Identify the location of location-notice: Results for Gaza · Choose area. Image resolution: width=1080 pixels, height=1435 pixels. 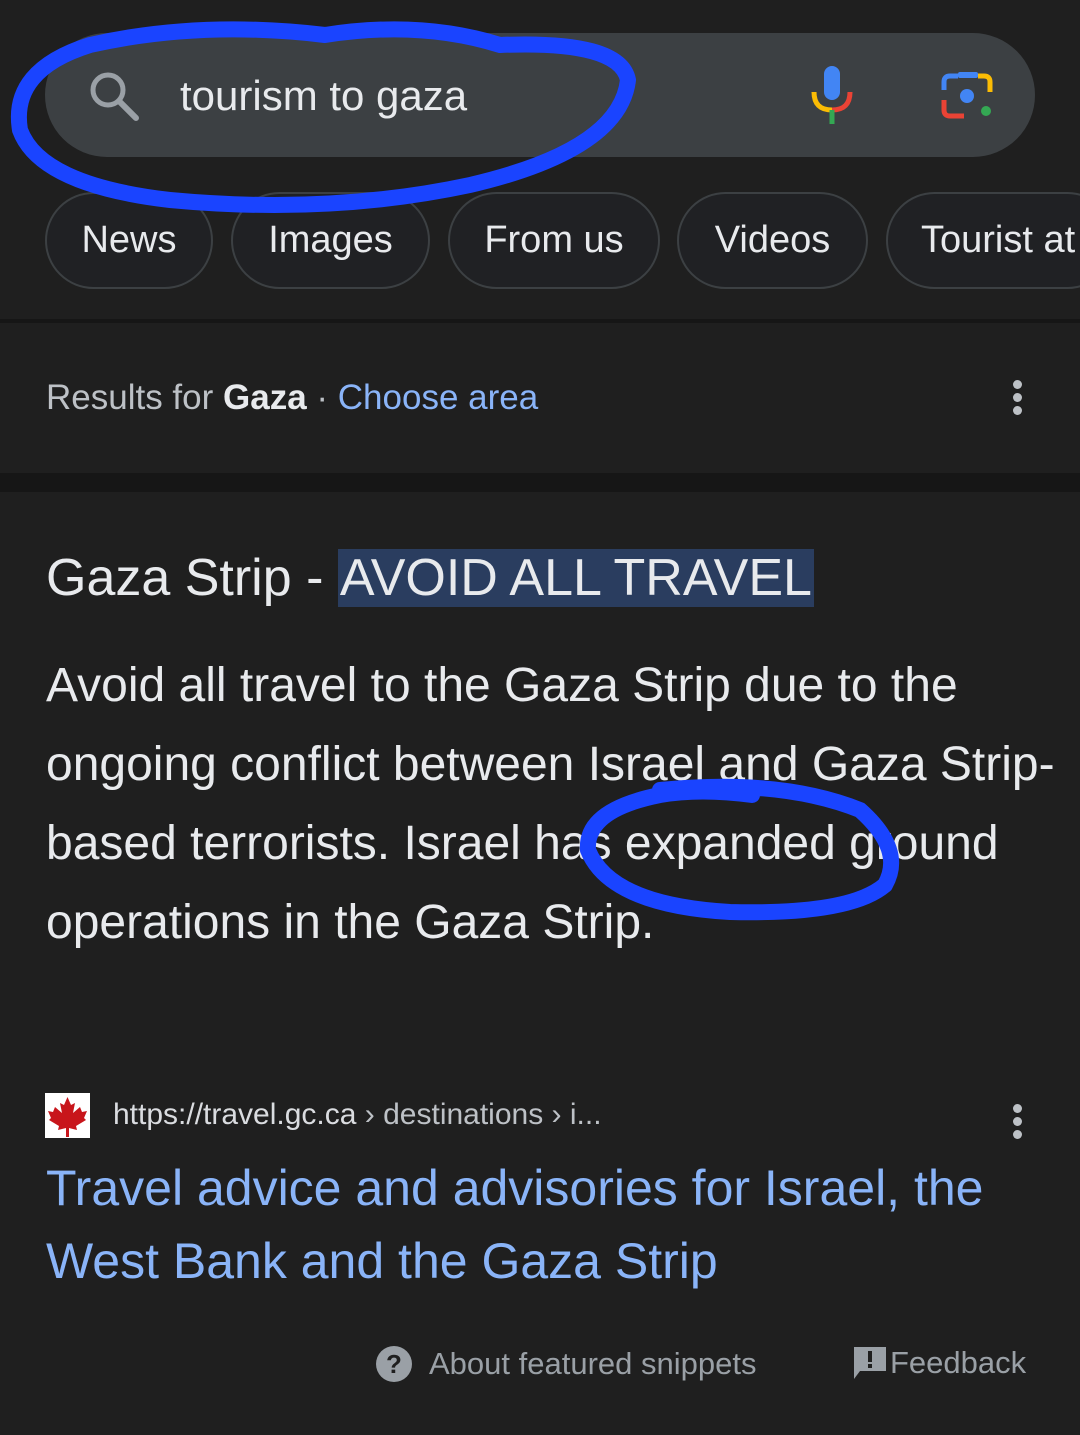
(292, 398).